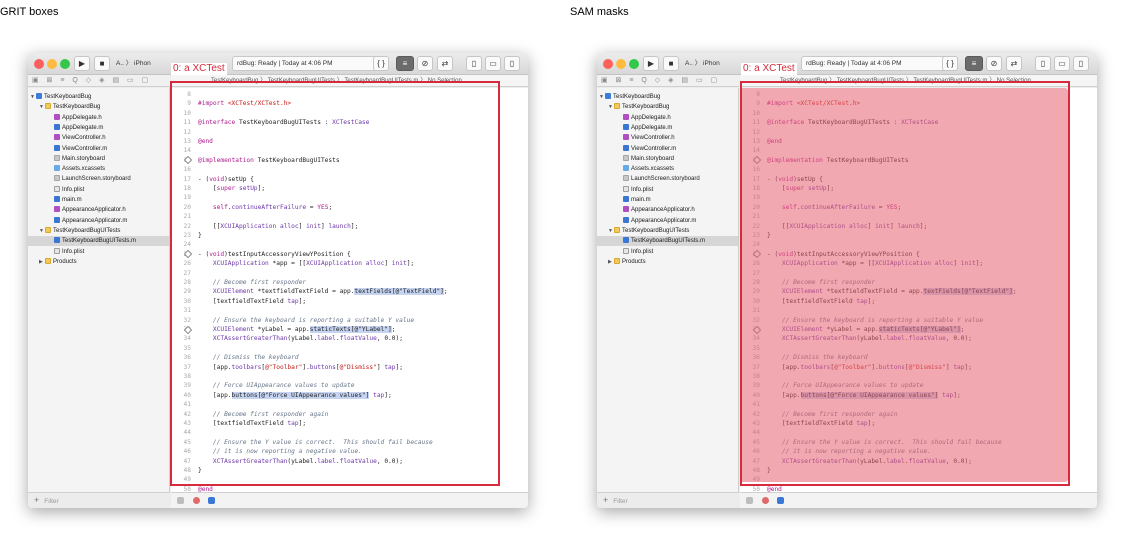 The width and height of the screenshot is (1126, 546). I want to click on assistant-editor-icon: ⊘, so click(994, 63).